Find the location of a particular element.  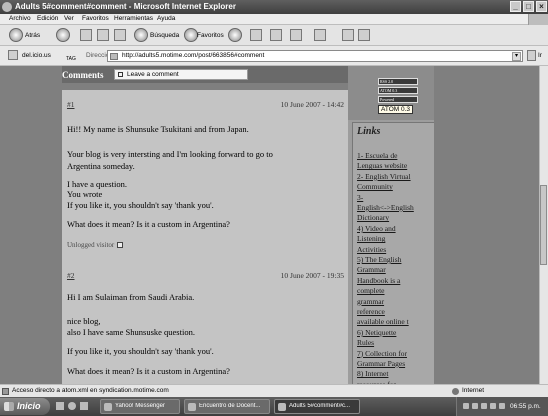

menu-herramientas: Herramientas is located at coordinates (133, 18).